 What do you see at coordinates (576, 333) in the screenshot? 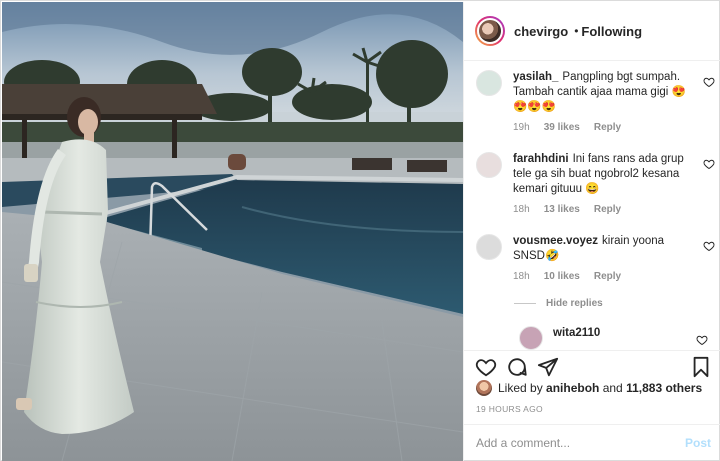
I see `reply-username: wita2110` at bounding box center [576, 333].